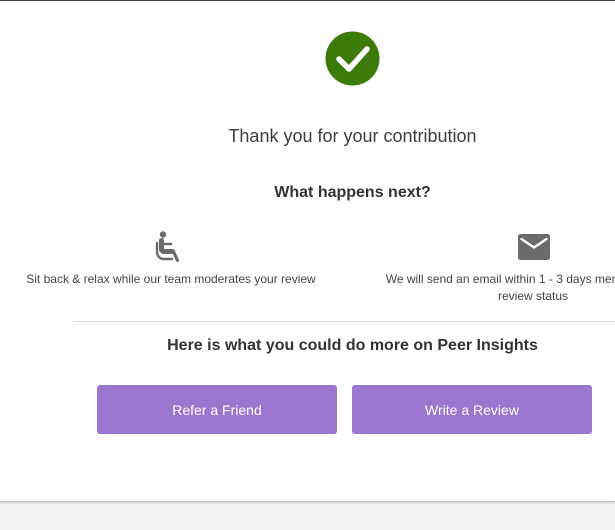 This screenshot has width=615, height=530. Describe the element at coordinates (217, 409) in the screenshot. I see `refer-a-friend-button: Refer a Friend` at that location.